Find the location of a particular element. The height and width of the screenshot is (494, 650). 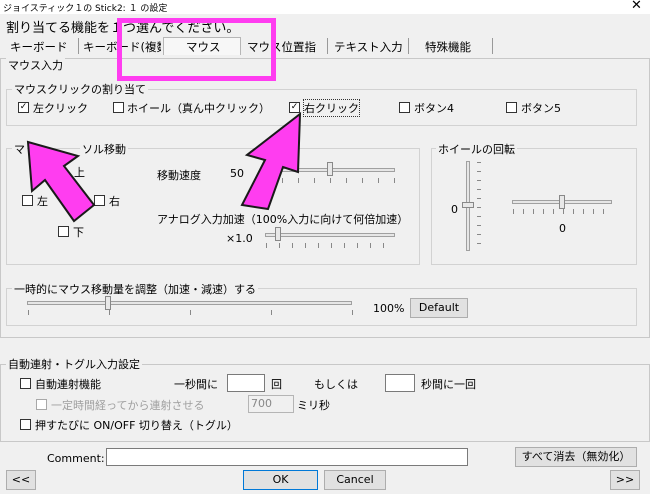

annotation-arrow-right is located at coordinates (271, 161).